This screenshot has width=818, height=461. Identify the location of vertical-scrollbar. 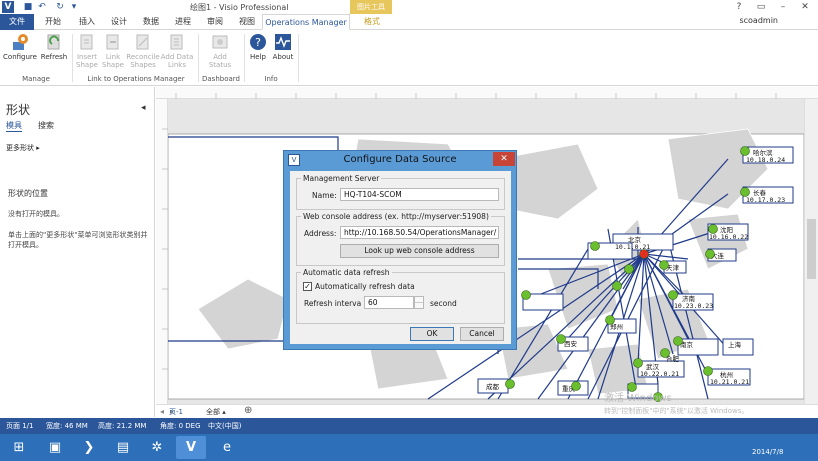
(811, 251).